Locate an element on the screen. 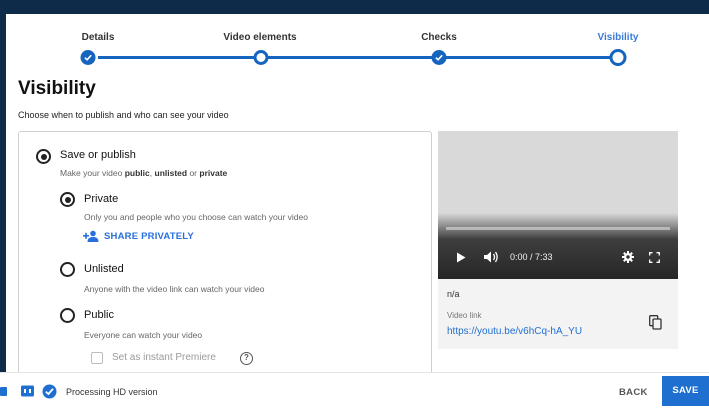  video-controls-shade is located at coordinates (558, 246).